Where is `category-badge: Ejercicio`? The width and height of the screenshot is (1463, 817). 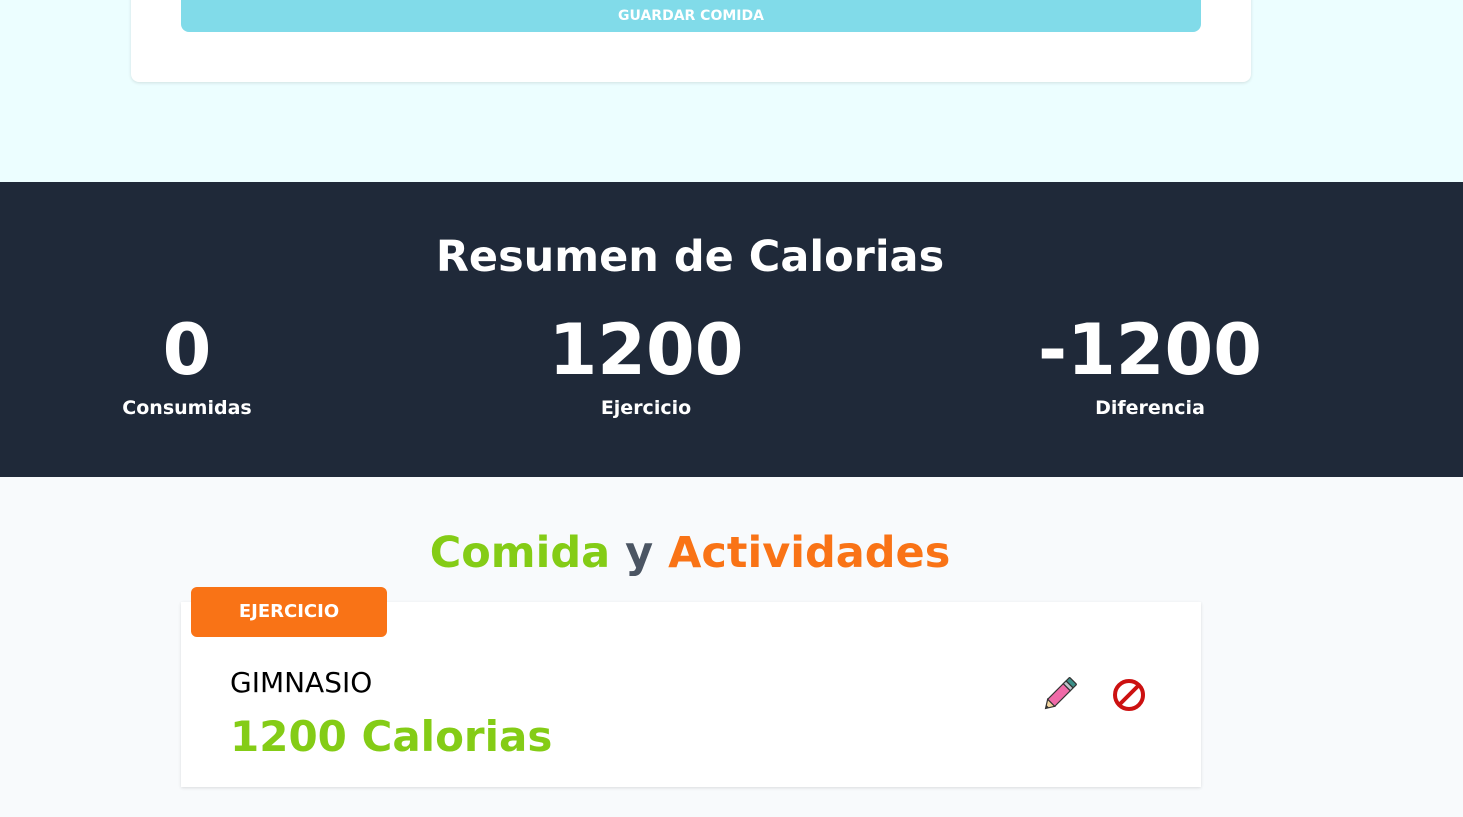 category-badge: Ejercicio is located at coordinates (289, 612).